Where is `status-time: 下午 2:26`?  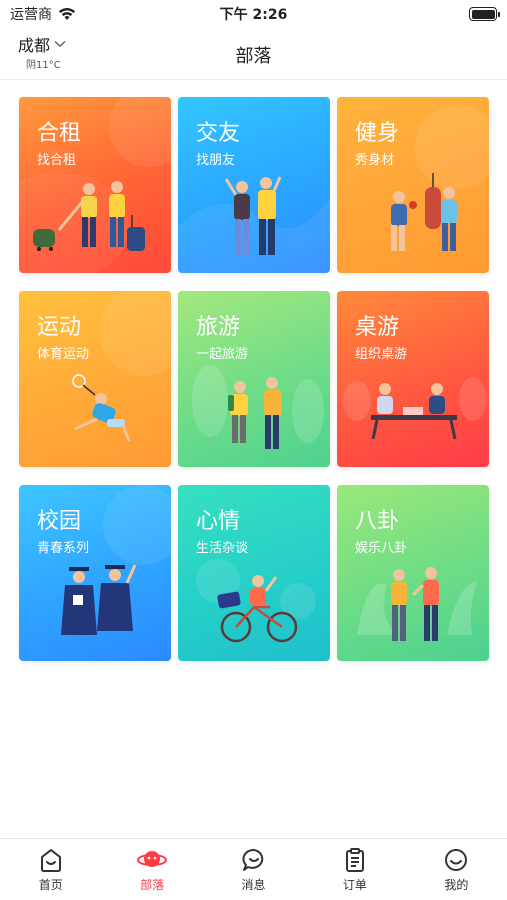
status-time: 下午 2:26 is located at coordinates (253, 15).